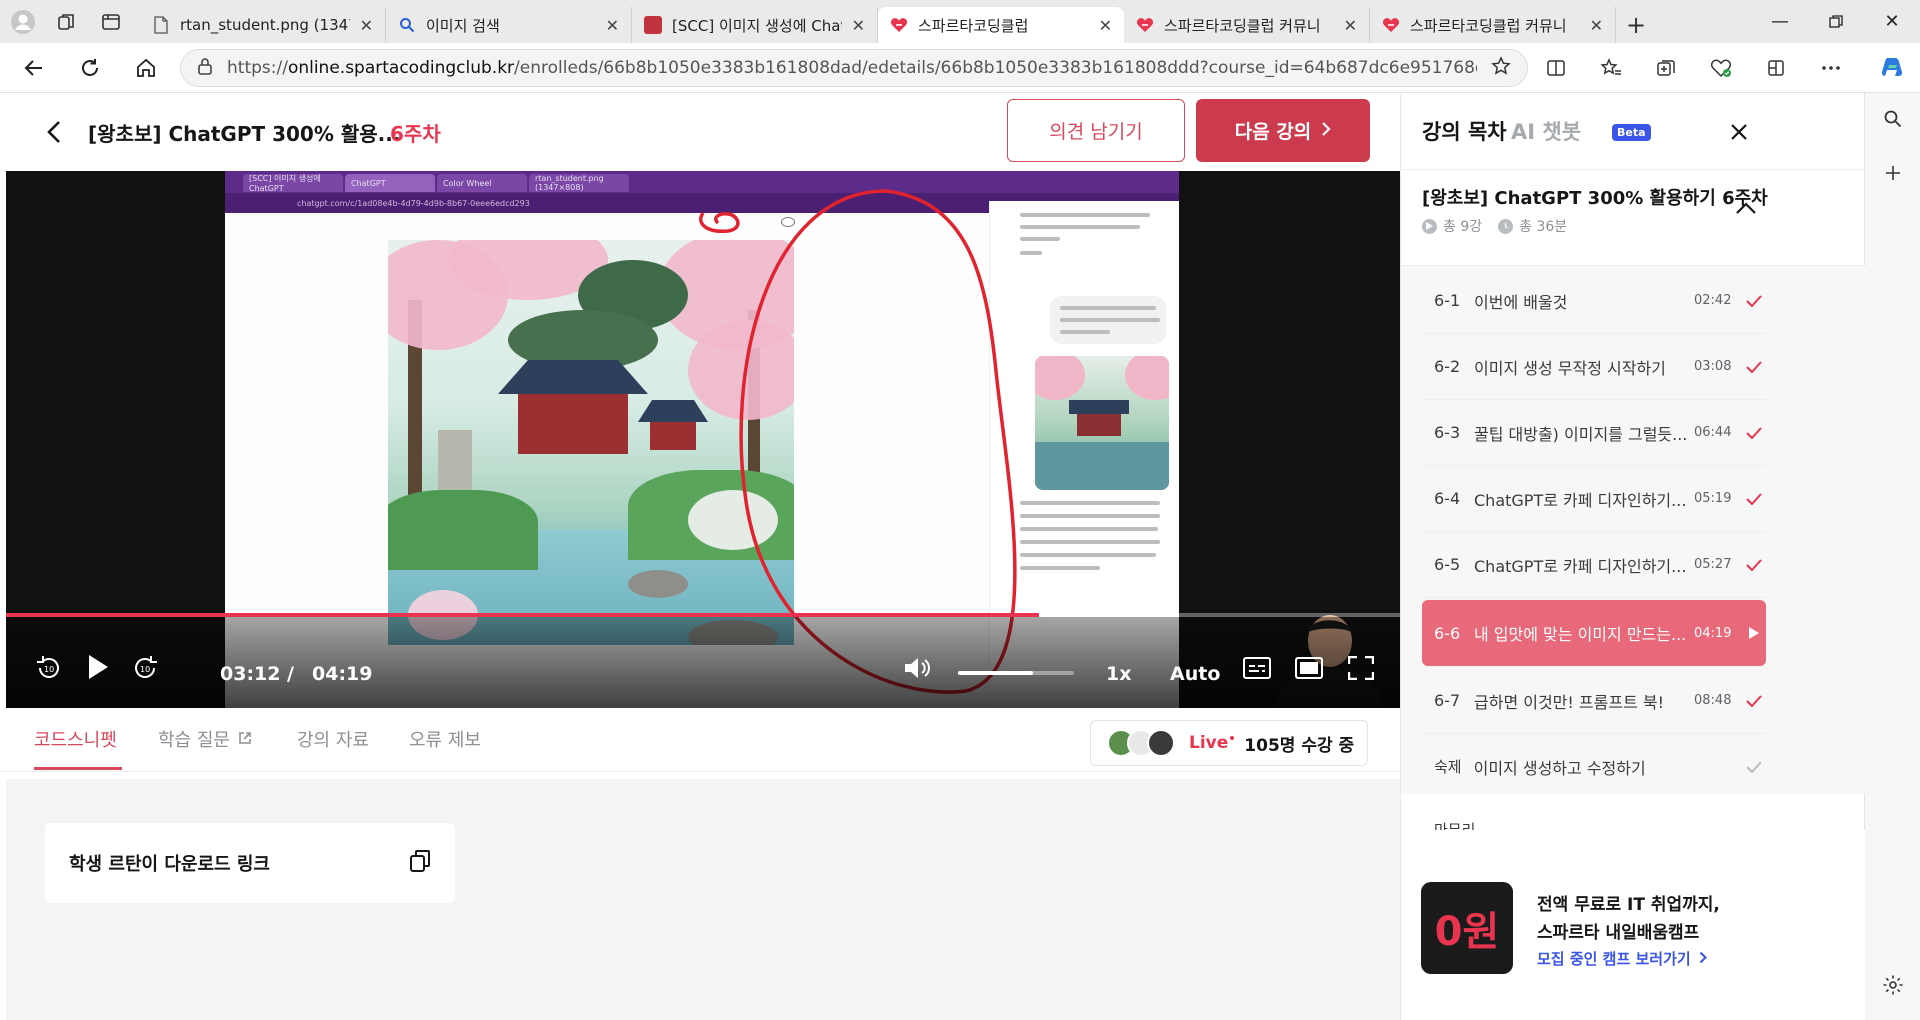  Describe the element at coordinates (1892, 173) in the screenshot. I see `sidebar-add-icon` at that location.